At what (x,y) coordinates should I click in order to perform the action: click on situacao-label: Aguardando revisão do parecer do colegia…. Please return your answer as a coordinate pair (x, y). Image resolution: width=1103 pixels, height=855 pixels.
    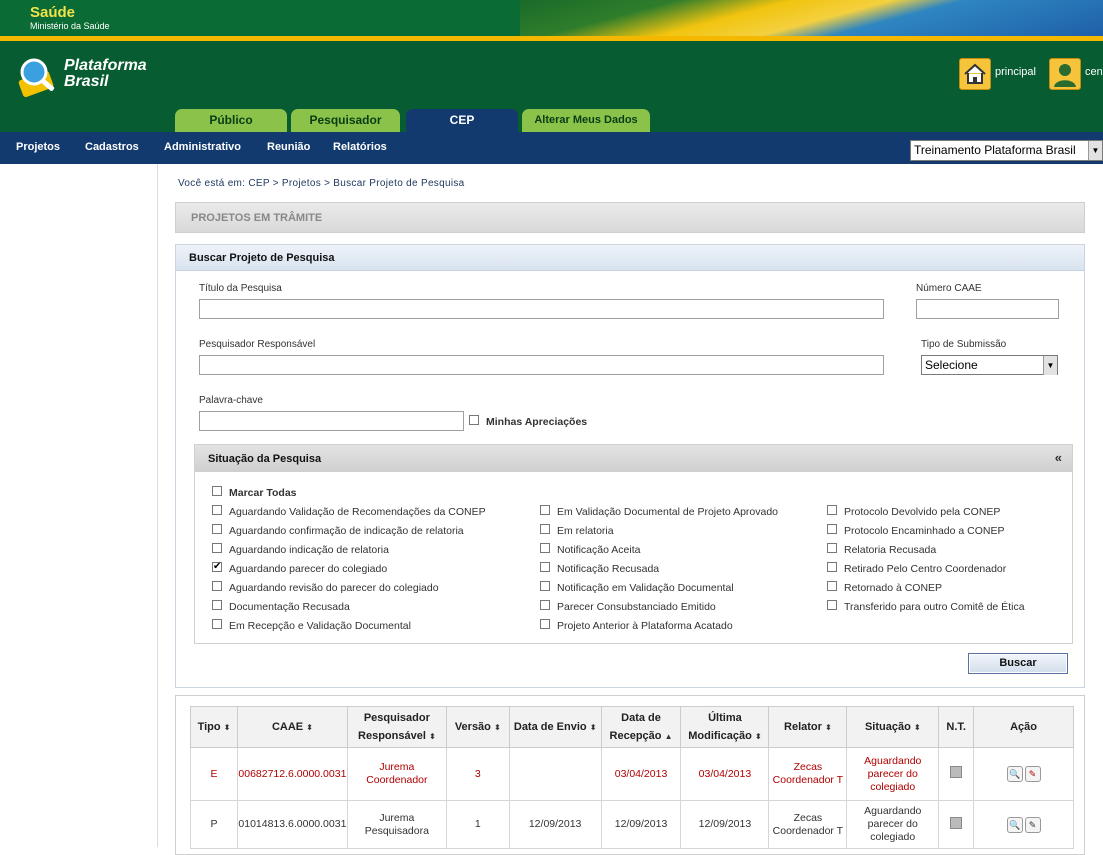
    Looking at the image, I should click on (334, 588).